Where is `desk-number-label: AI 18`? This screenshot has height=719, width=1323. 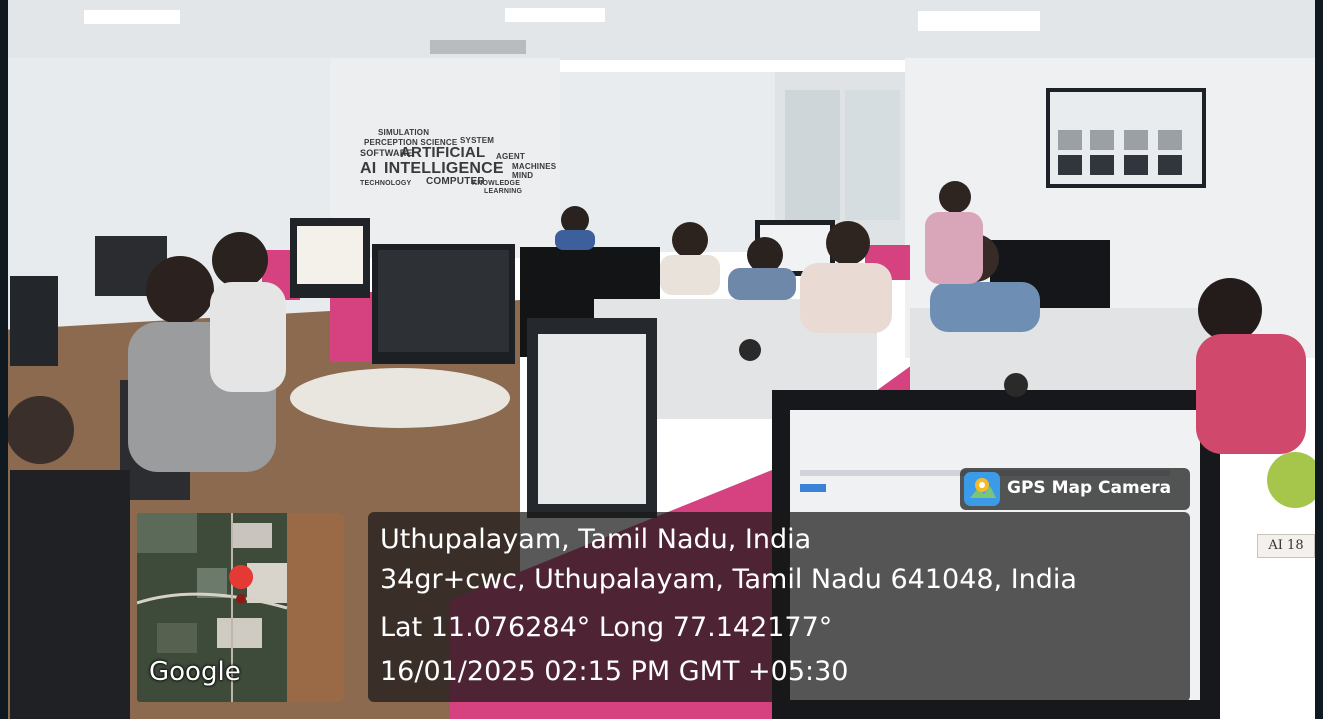 desk-number-label: AI 18 is located at coordinates (1286, 546).